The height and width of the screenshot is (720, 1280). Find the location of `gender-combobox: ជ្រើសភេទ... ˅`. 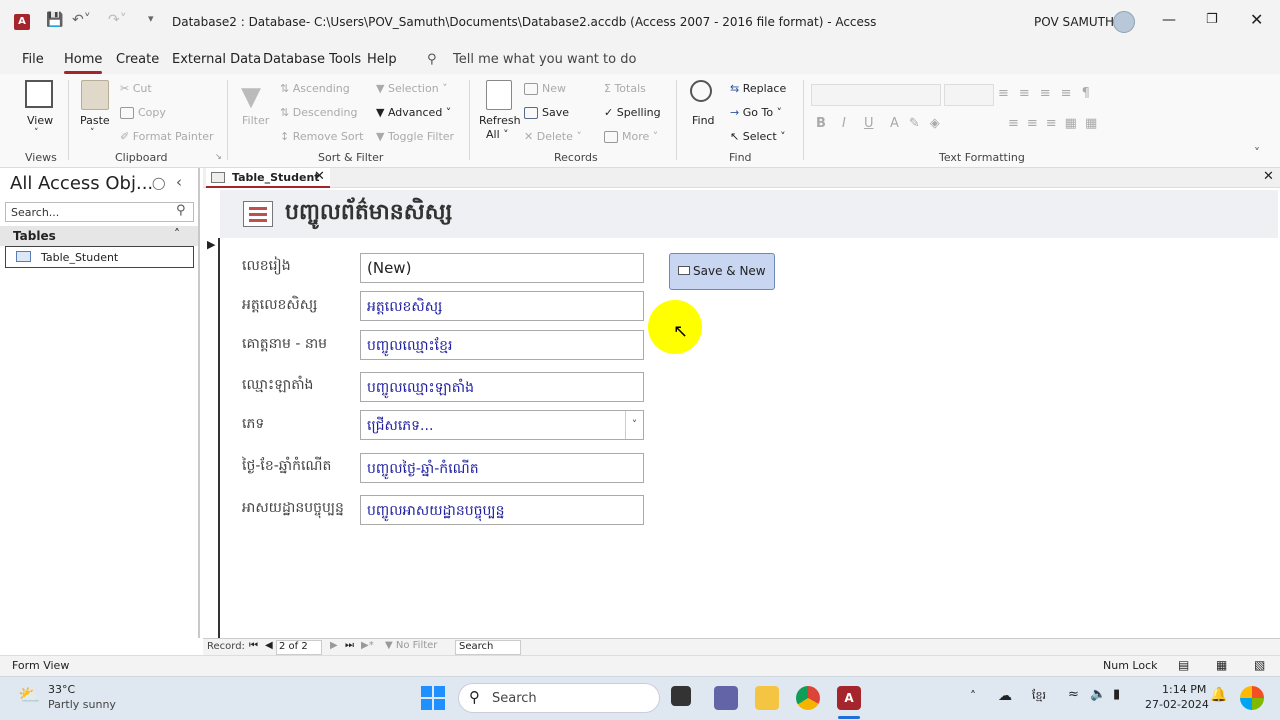

gender-combobox: ជ្រើសភេទ... ˅ is located at coordinates (502, 425).